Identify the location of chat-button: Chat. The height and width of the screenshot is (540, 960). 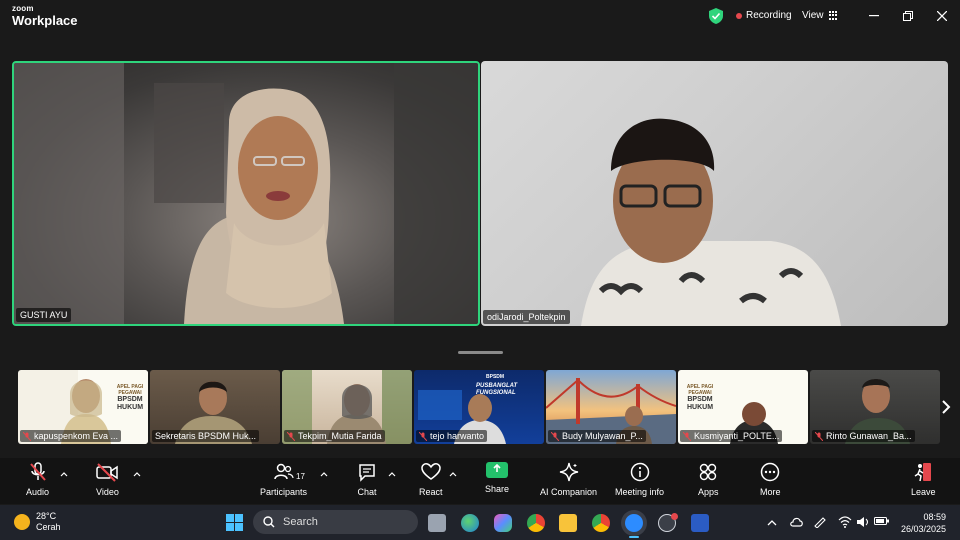
(367, 479).